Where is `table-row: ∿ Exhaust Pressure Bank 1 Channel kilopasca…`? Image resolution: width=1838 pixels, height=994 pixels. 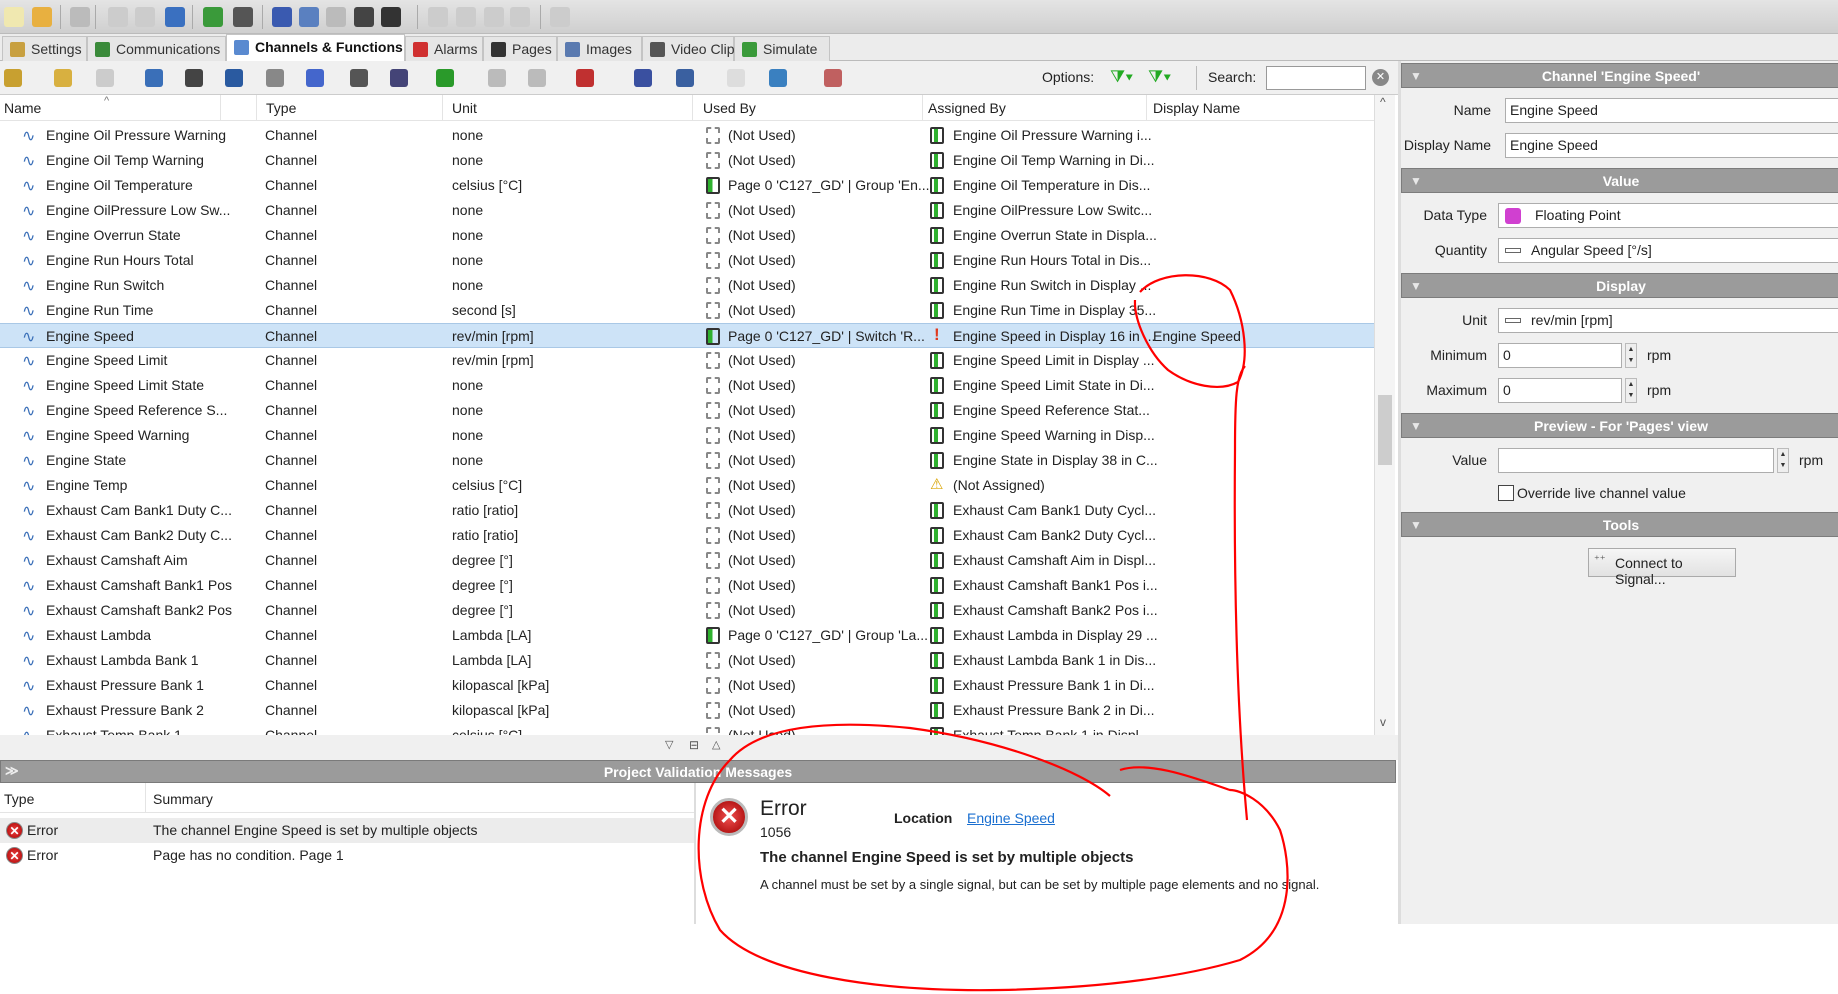
table-row: ∿ Exhaust Pressure Bank 1 Channel kilopasca… is located at coordinates (687, 685).